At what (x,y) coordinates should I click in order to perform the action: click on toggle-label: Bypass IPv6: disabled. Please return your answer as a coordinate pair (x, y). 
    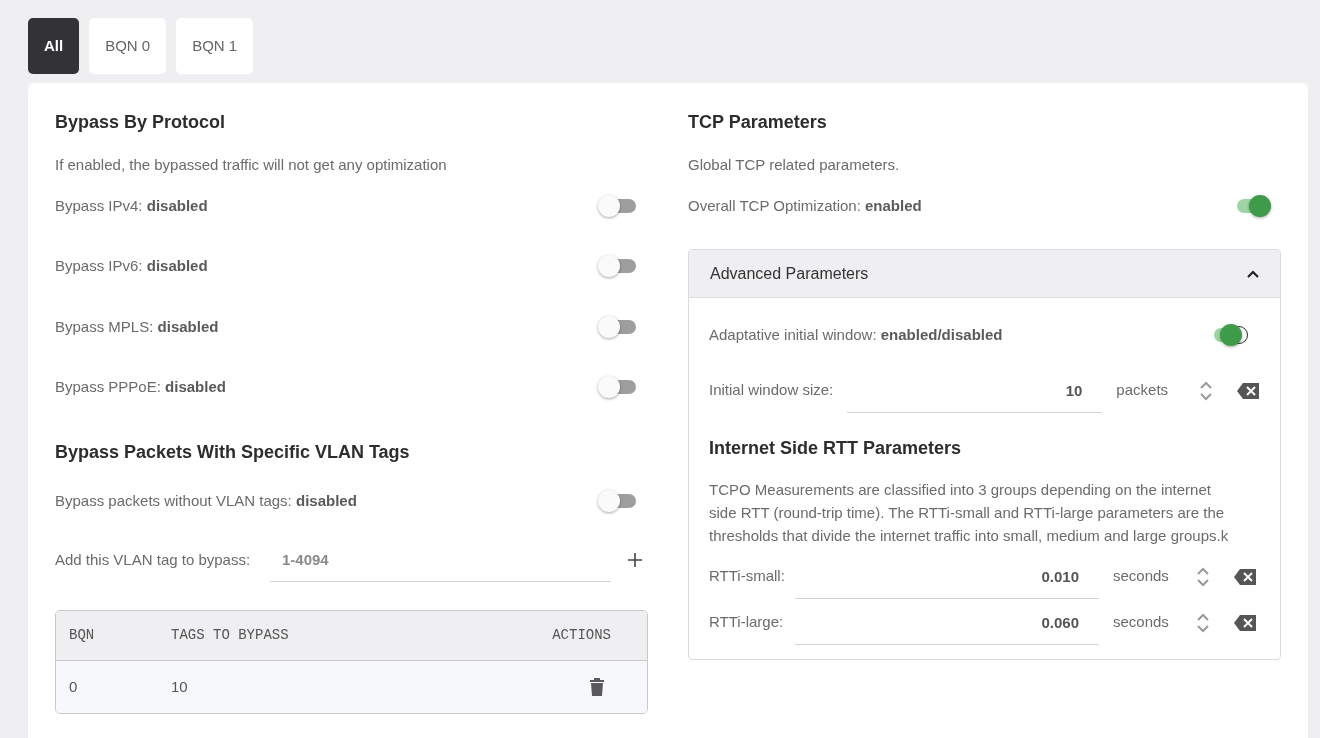
    Looking at the image, I should click on (131, 266).